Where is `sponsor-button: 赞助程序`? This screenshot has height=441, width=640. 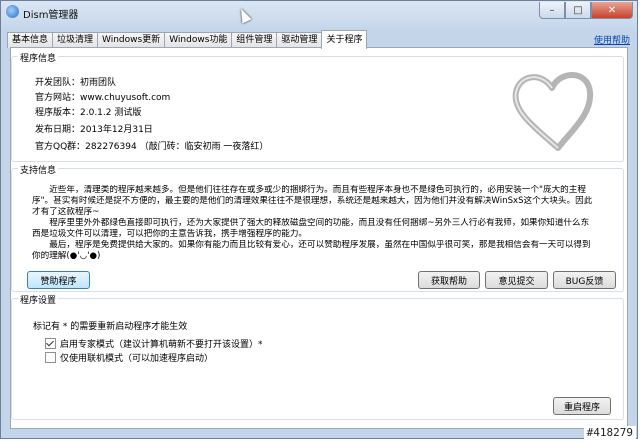
sponsor-button: 赞助程序 is located at coordinates (58, 280).